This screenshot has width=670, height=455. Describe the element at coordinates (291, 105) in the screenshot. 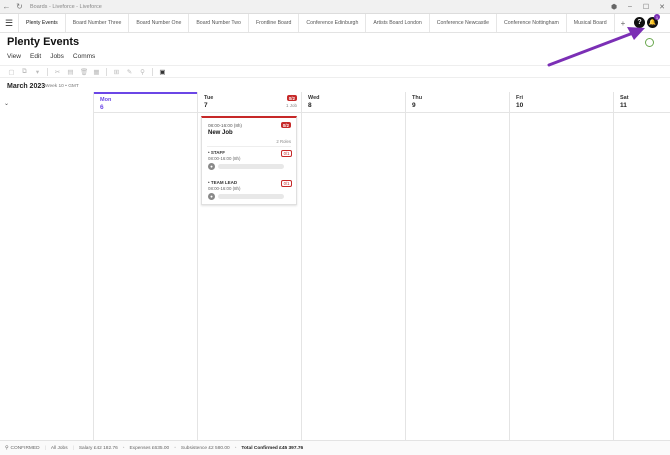

I see `day-job-count: 1 Job` at that location.